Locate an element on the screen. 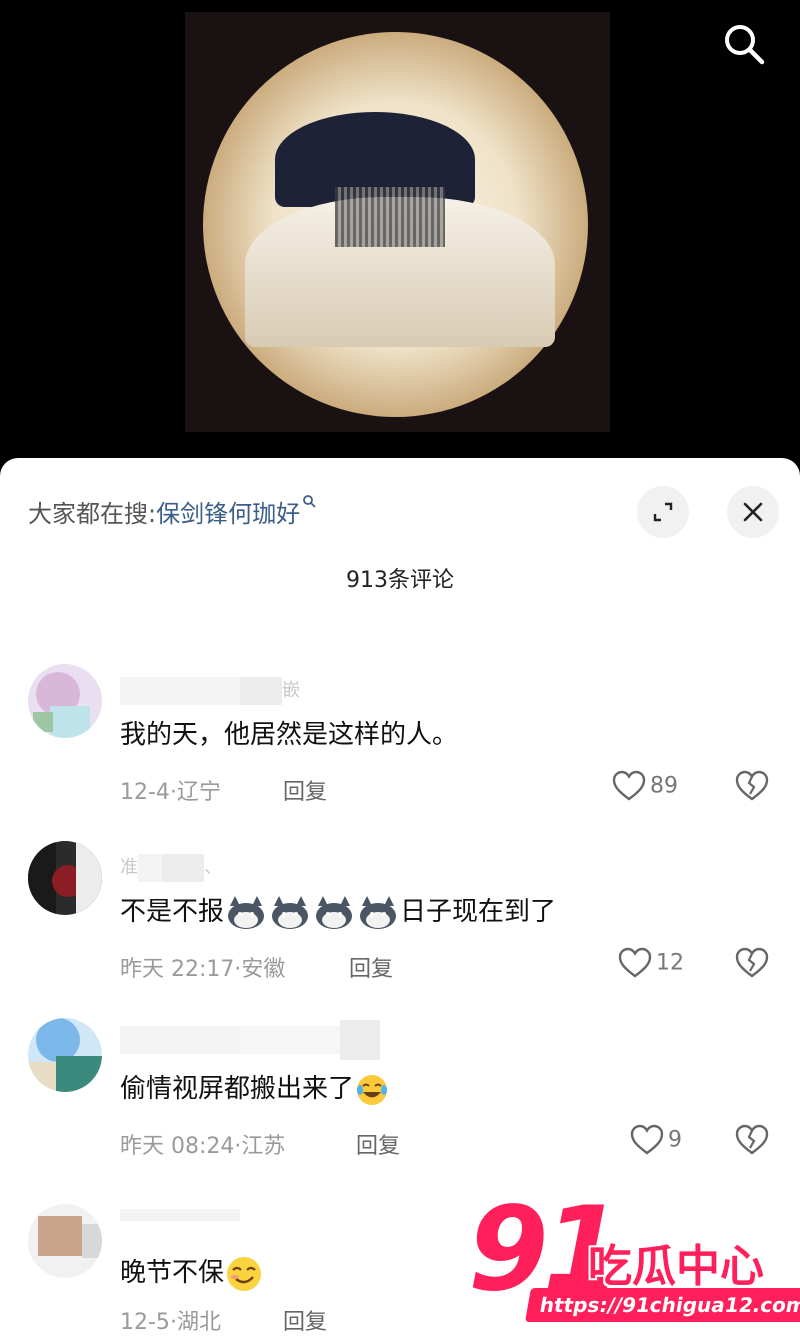 The height and width of the screenshot is (1342, 800). comment-sheet-header: 大家都在搜:保剑锋何珈好 is located at coordinates (400, 508).